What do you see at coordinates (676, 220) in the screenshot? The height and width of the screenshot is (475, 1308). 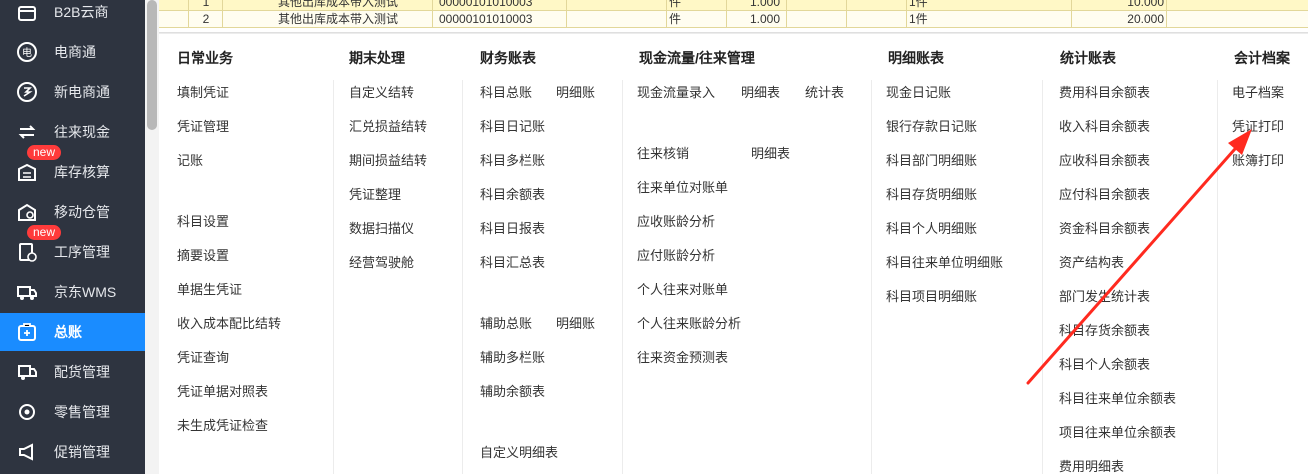 I see `menu-item-ar-aging: 应收账龄分析` at bounding box center [676, 220].